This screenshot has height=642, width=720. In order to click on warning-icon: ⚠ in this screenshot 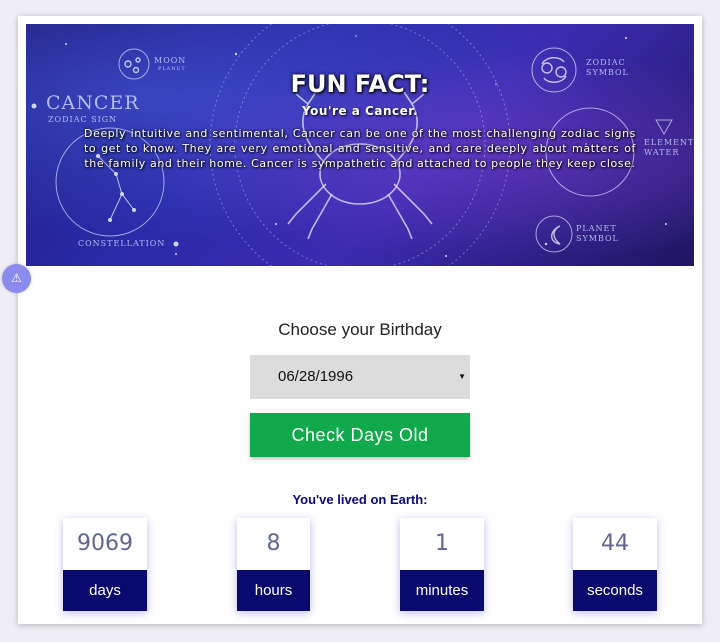, I will do `click(16, 278)`.